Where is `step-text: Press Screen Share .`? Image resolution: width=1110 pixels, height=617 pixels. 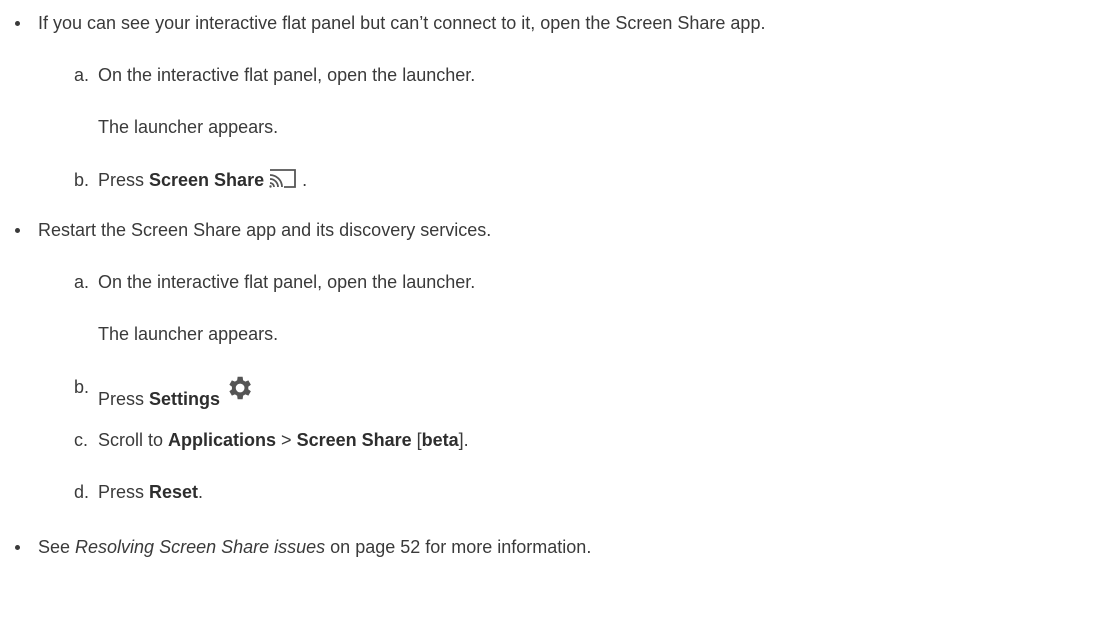 step-text: Press Screen Share . is located at coordinates (202, 181).